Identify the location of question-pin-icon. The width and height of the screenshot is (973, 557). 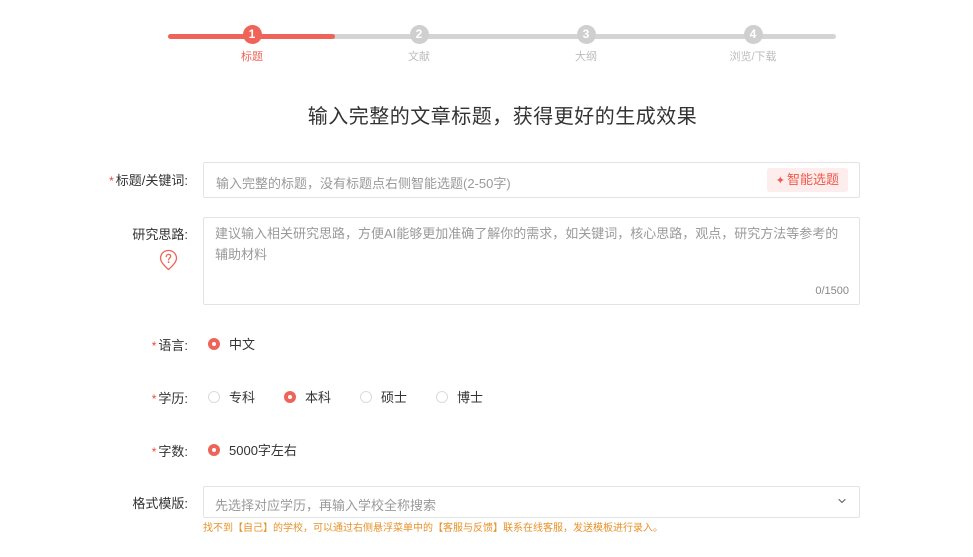
(168, 260).